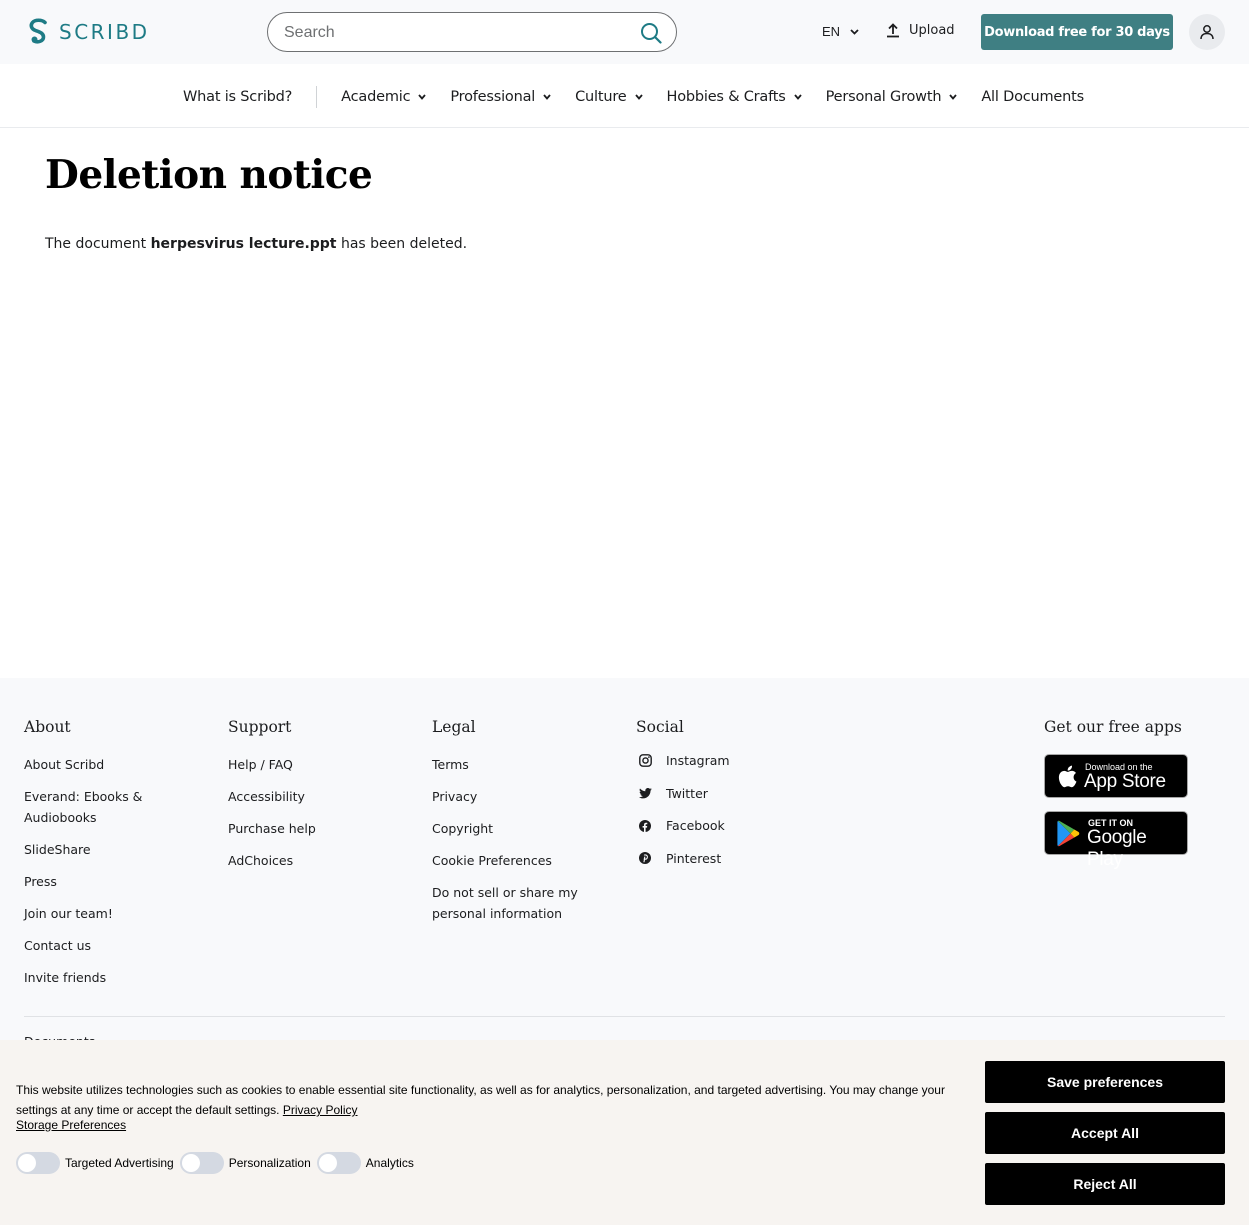  Describe the element at coordinates (695, 825) in the screenshot. I see `social-label: Facebook` at that location.